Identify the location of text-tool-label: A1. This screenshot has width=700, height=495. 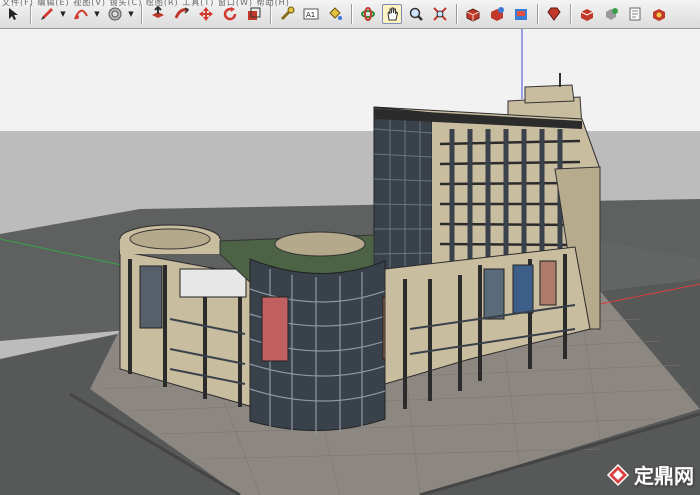
(310, 15).